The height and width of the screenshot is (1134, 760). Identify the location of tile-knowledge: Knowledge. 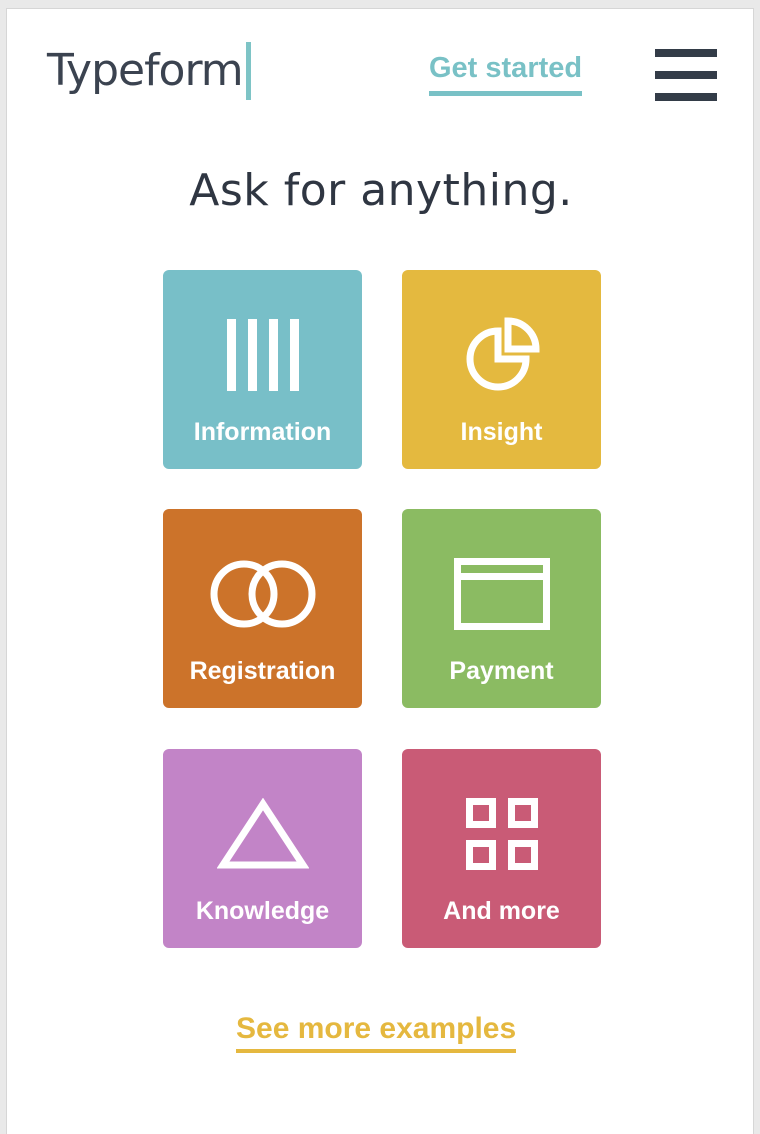
(262, 848).